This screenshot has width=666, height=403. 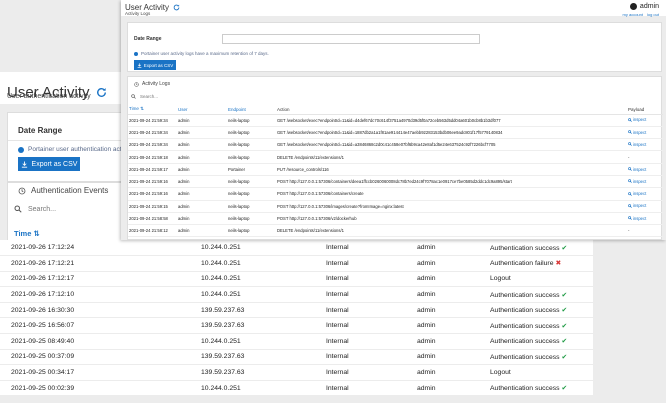 I want to click on time-cell: 2021-09-25 08:49:40, so click(x=100, y=341).